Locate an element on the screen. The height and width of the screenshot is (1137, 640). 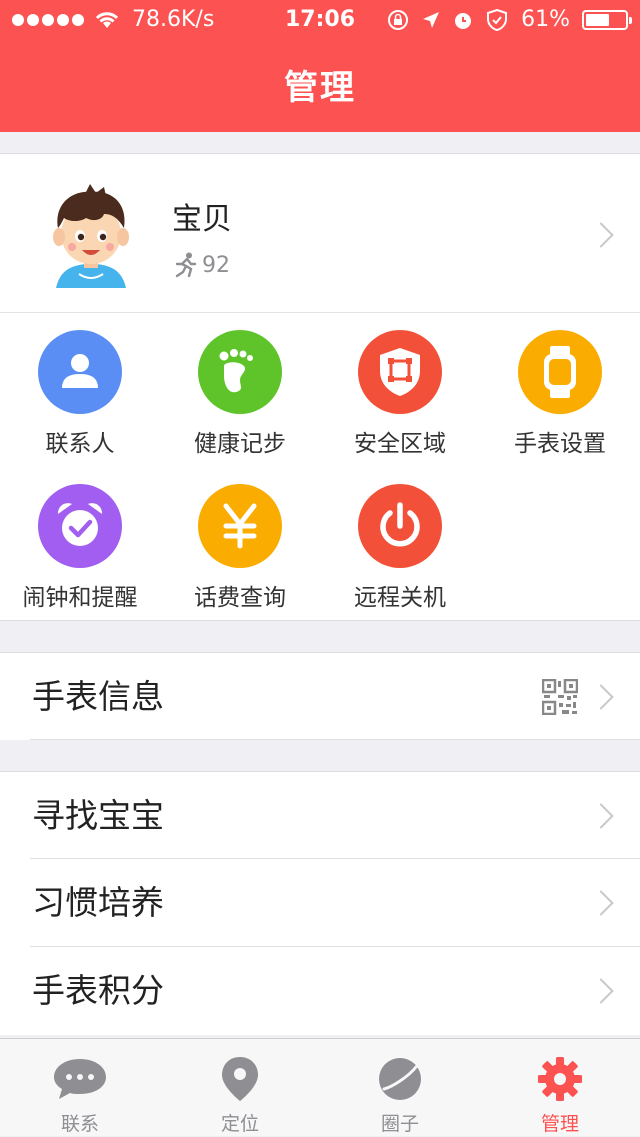
grid-item-health-steps: 健康记步 is located at coordinates (240, 388).